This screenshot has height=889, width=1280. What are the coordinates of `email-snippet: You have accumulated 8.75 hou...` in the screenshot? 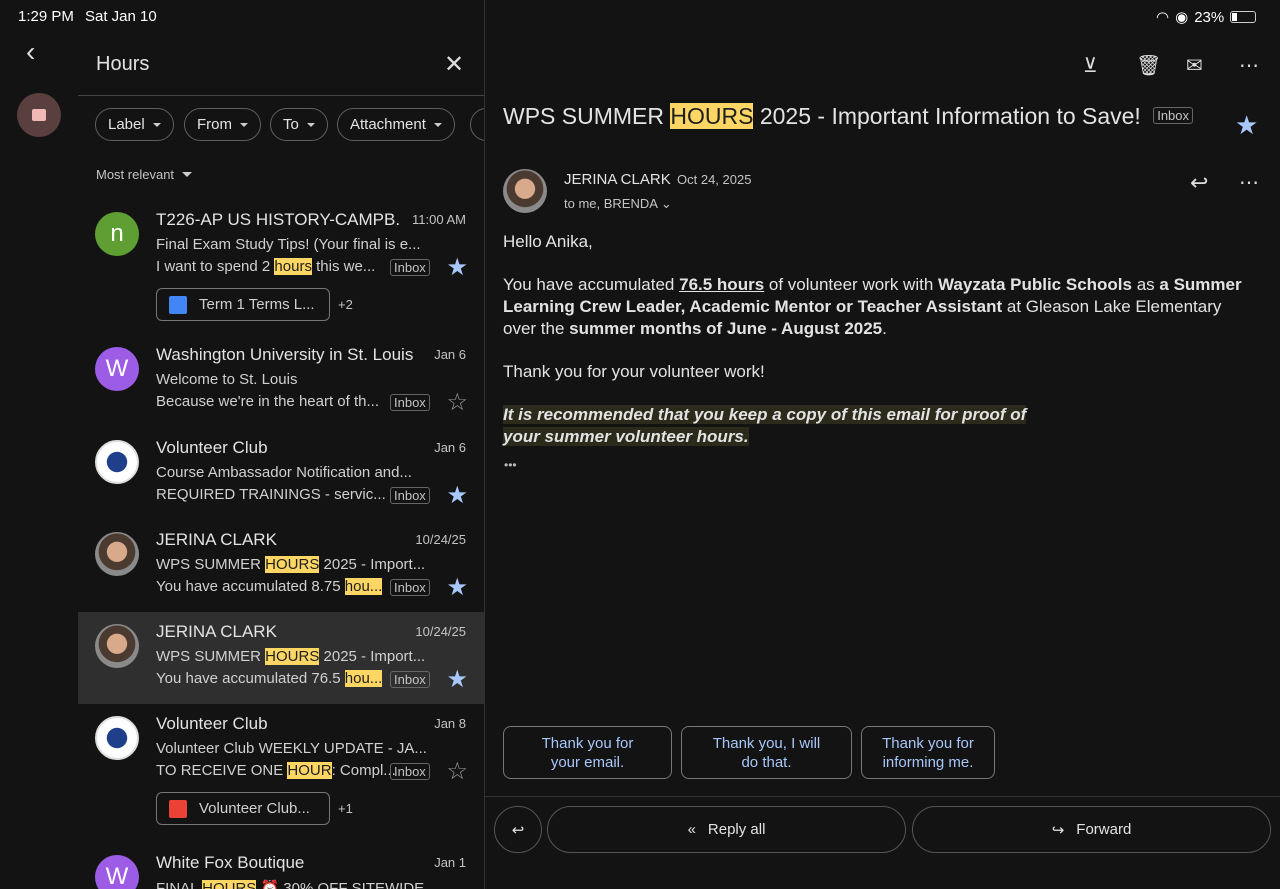 It's located at (269, 586).